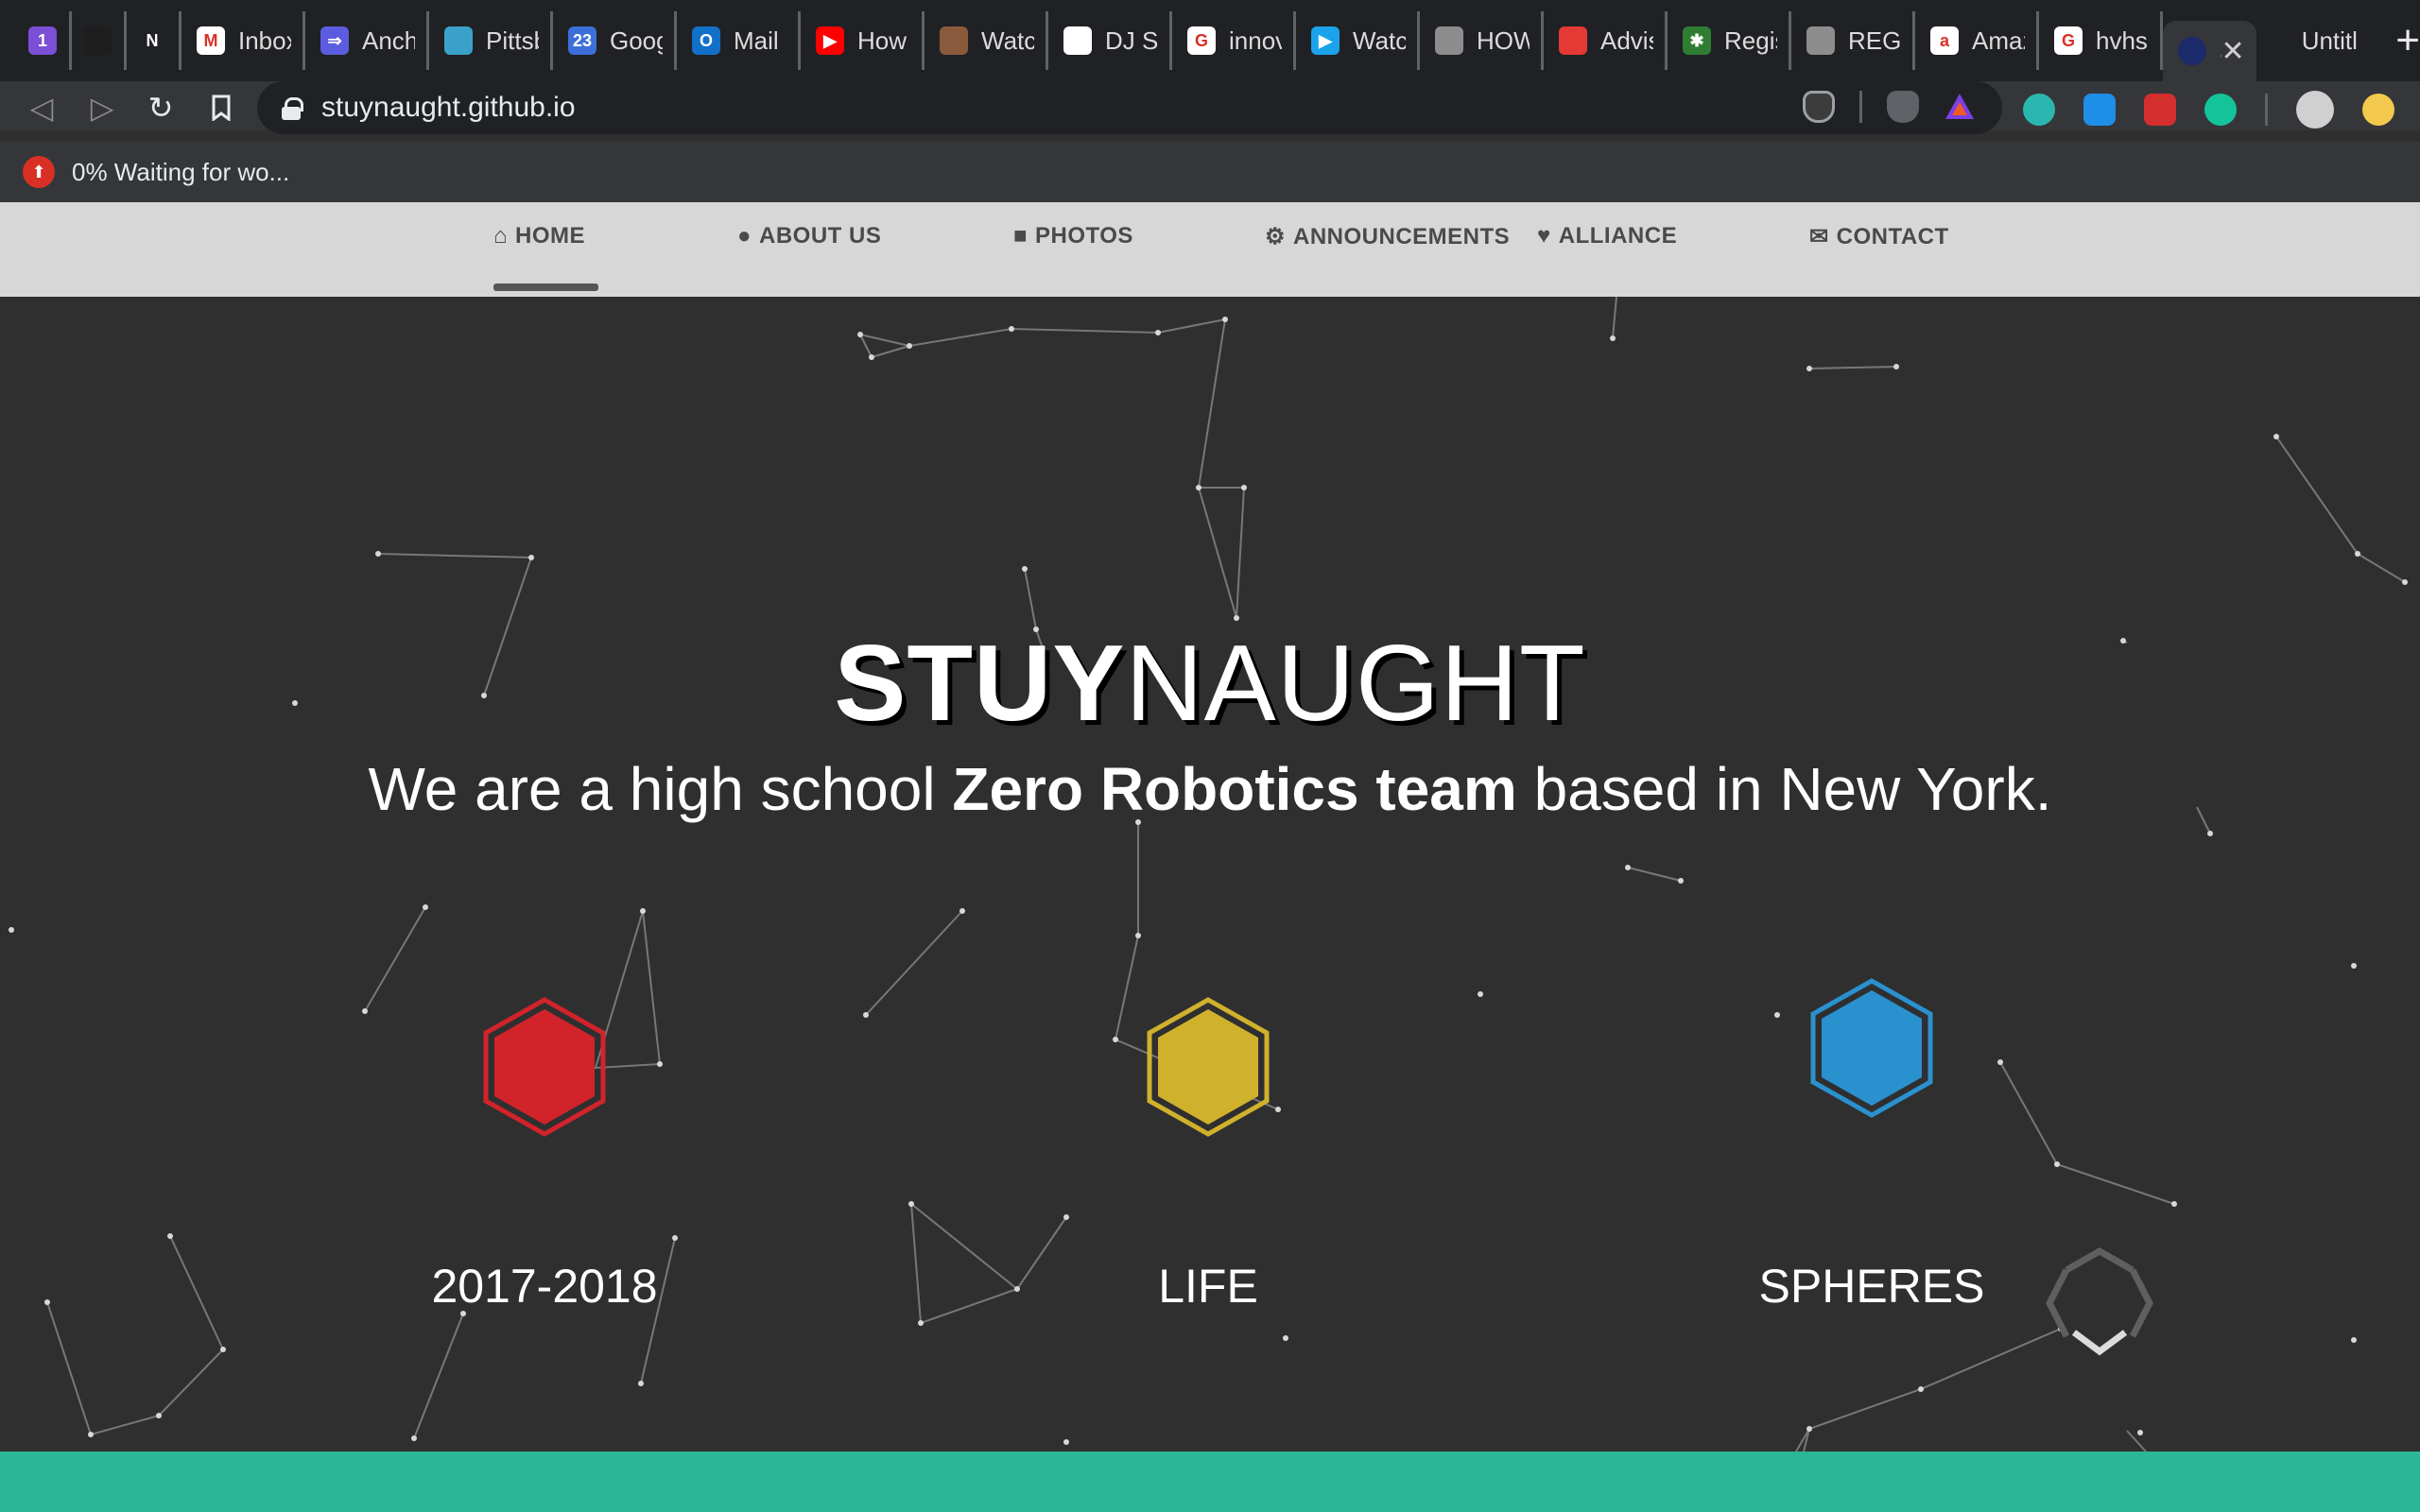 The image size is (2420, 1512). What do you see at coordinates (1998, 40) in the screenshot?
I see `tab-label: Amaz` at bounding box center [1998, 40].